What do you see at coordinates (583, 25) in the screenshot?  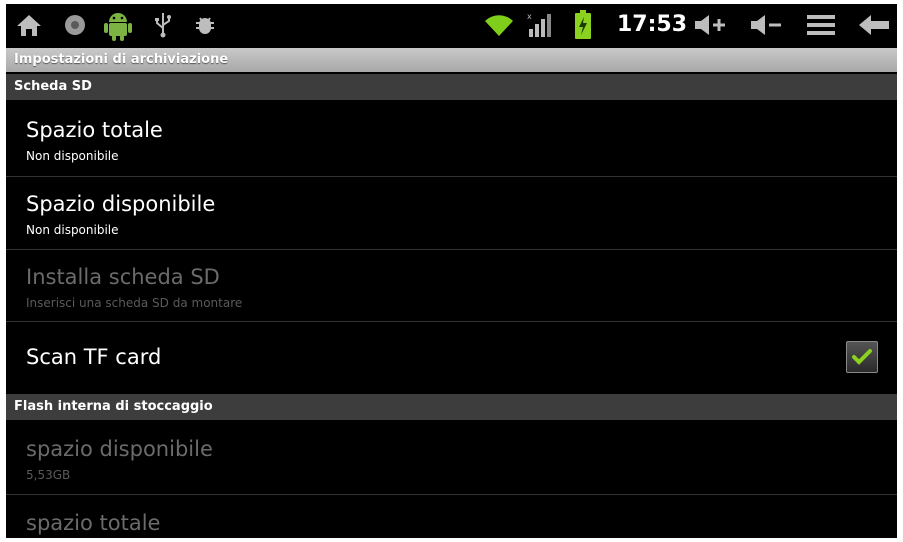 I see `battery-charging-icon` at bounding box center [583, 25].